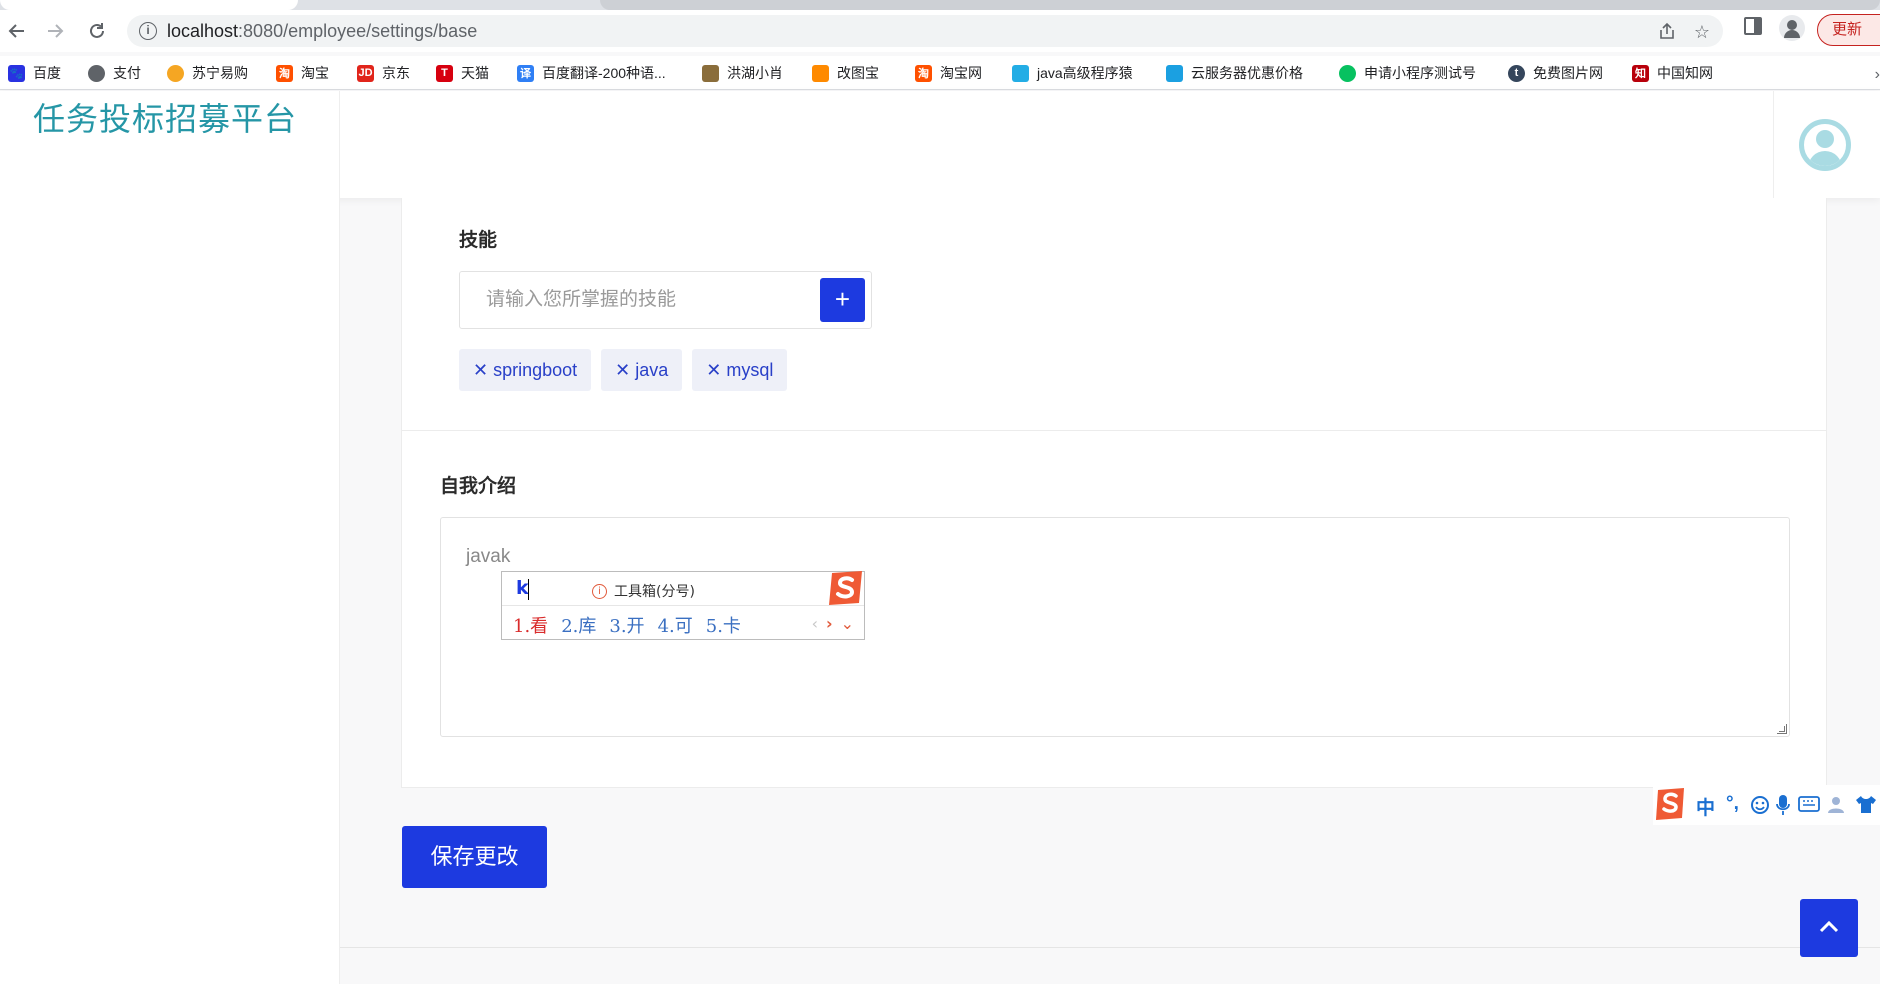 This screenshot has height=984, width=1880. Describe the element at coordinates (175, 73) in the screenshot. I see `suning-icon` at that location.